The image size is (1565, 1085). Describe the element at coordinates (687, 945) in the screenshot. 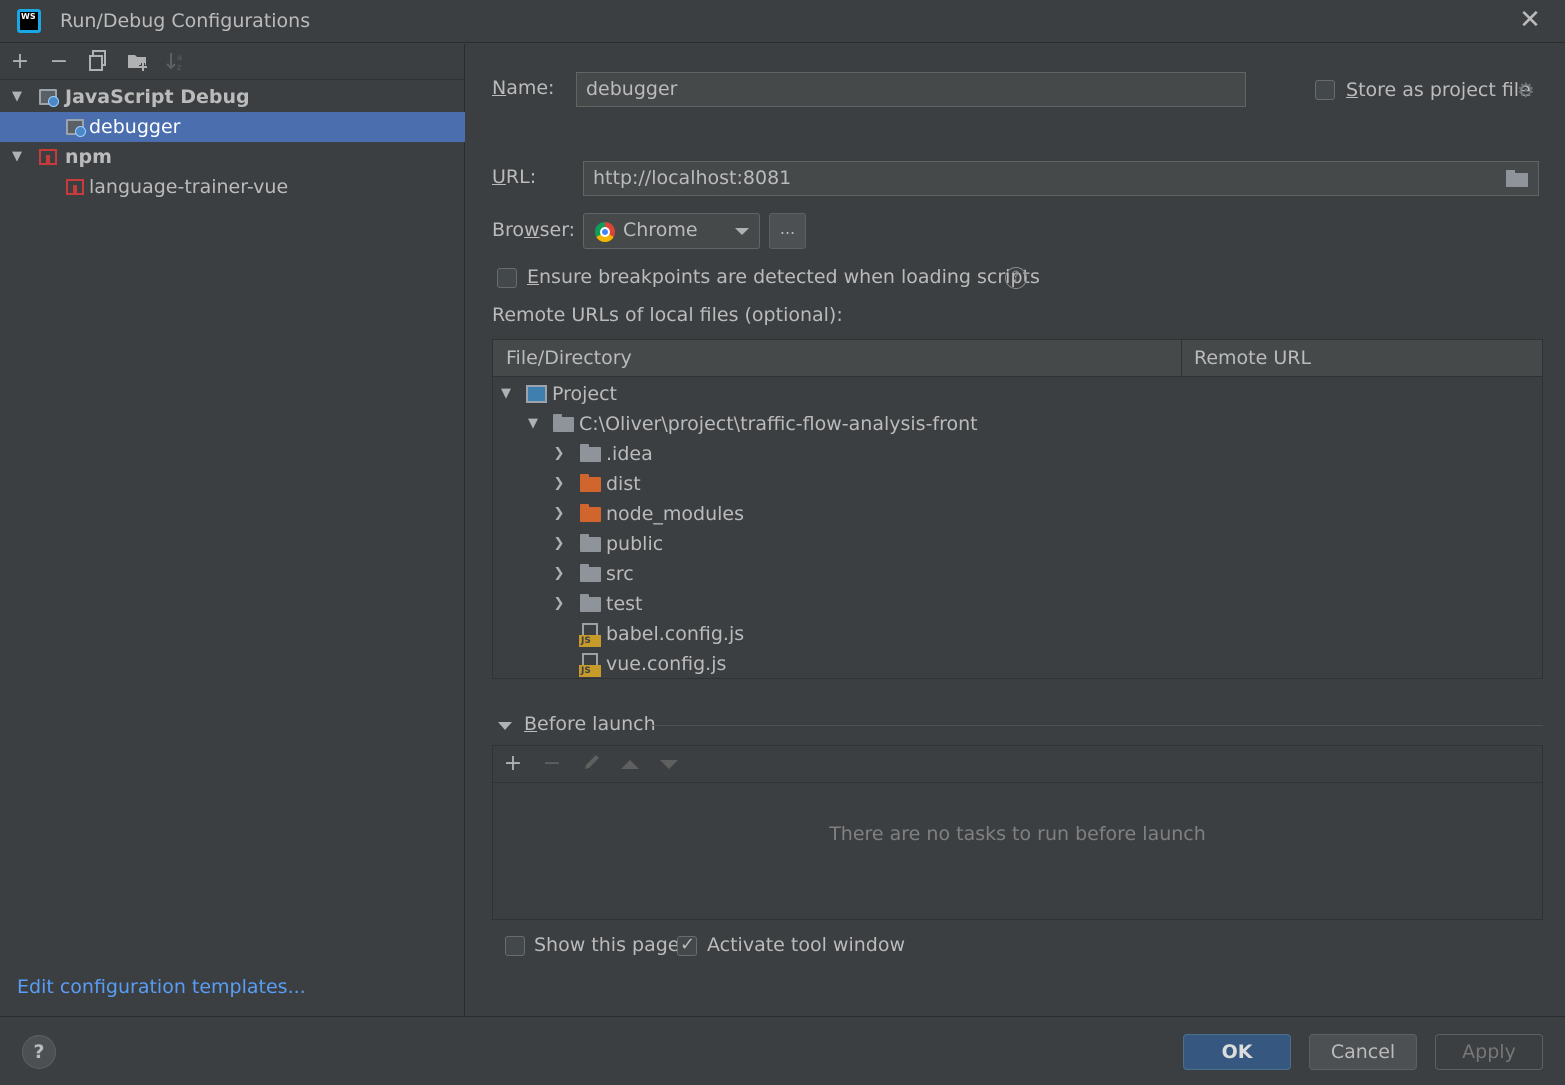

I see `activate-tool-window-checkbox` at that location.